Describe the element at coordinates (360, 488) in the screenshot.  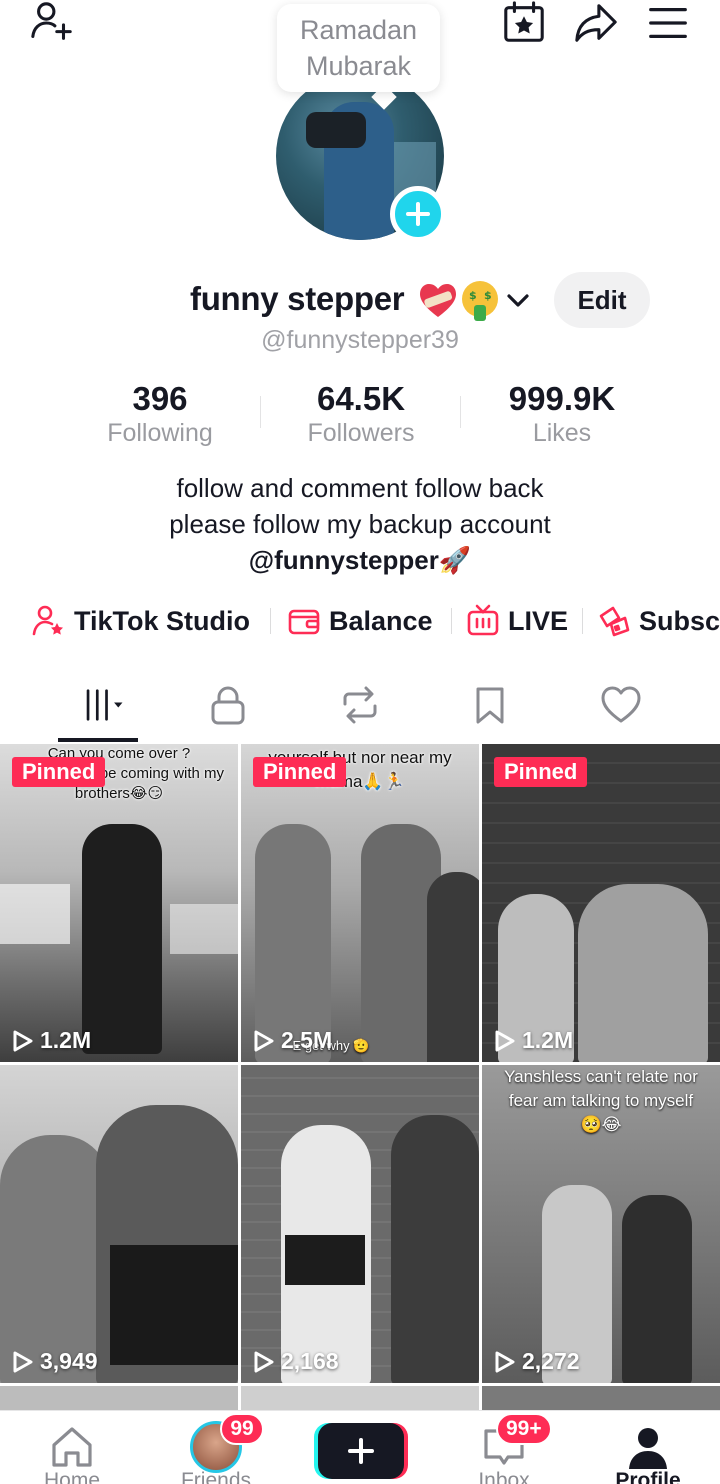
I see `bio-line-1: follow and comment follow back` at that location.